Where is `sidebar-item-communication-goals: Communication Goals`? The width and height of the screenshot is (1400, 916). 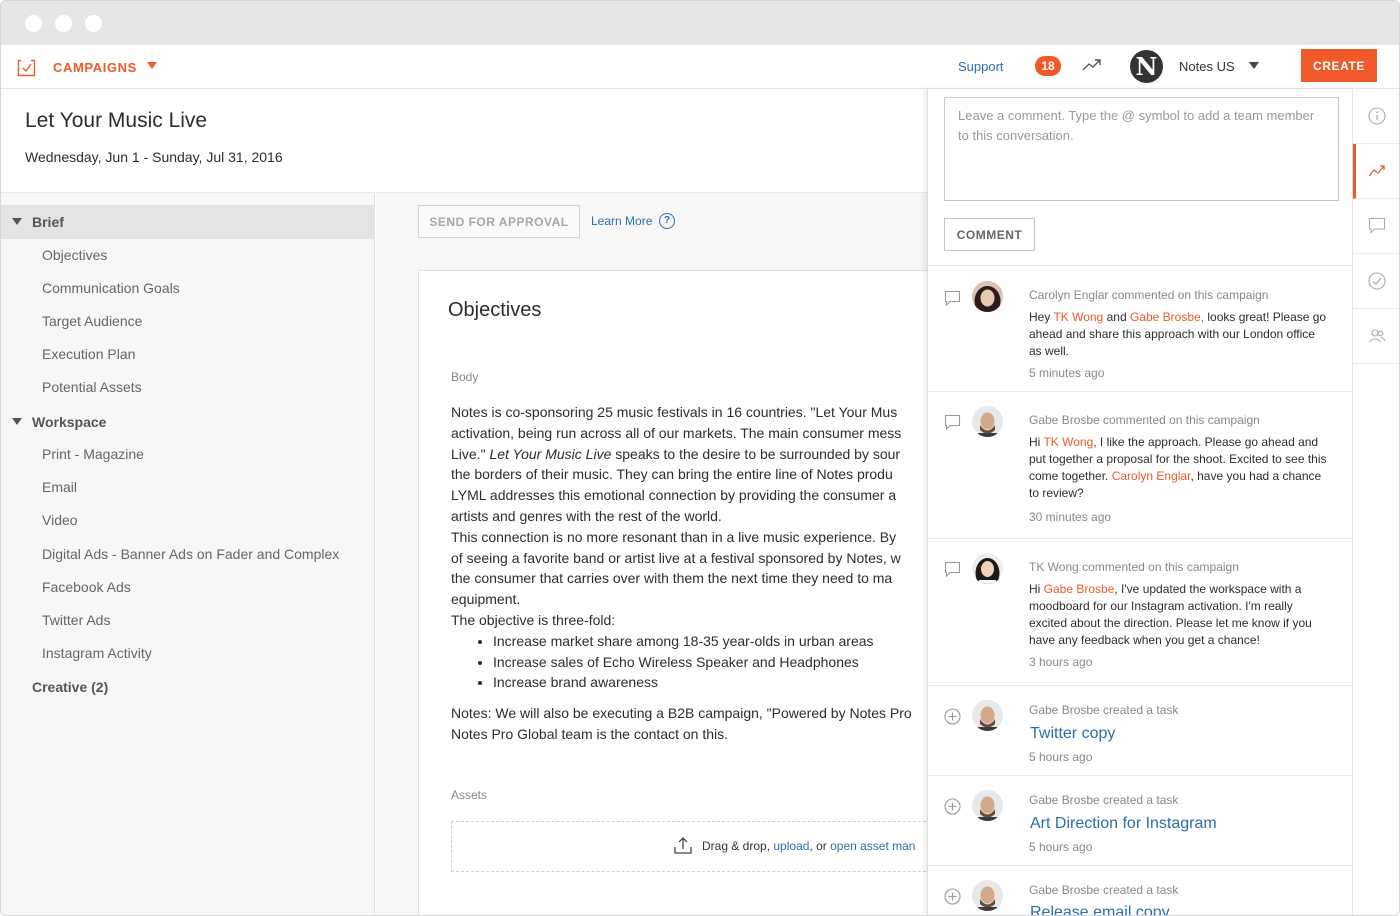
sidebar-item-communication-goals: Communication Goals is located at coordinates (111, 288).